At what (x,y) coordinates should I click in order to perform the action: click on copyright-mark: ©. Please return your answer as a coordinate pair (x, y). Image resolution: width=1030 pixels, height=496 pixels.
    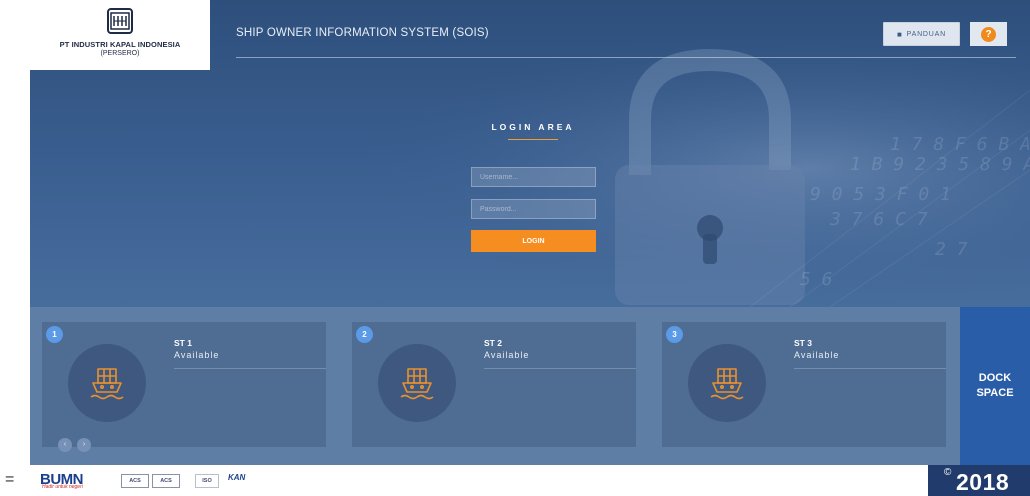
    Looking at the image, I should click on (948, 472).